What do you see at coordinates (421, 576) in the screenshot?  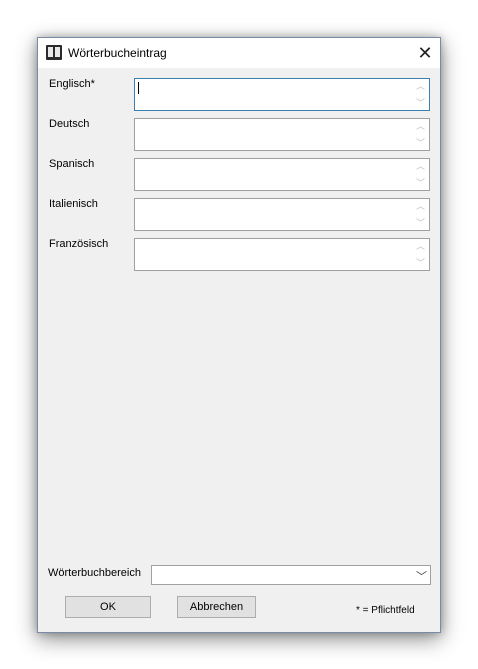 I see `chevron-down-icon: ﹀` at bounding box center [421, 576].